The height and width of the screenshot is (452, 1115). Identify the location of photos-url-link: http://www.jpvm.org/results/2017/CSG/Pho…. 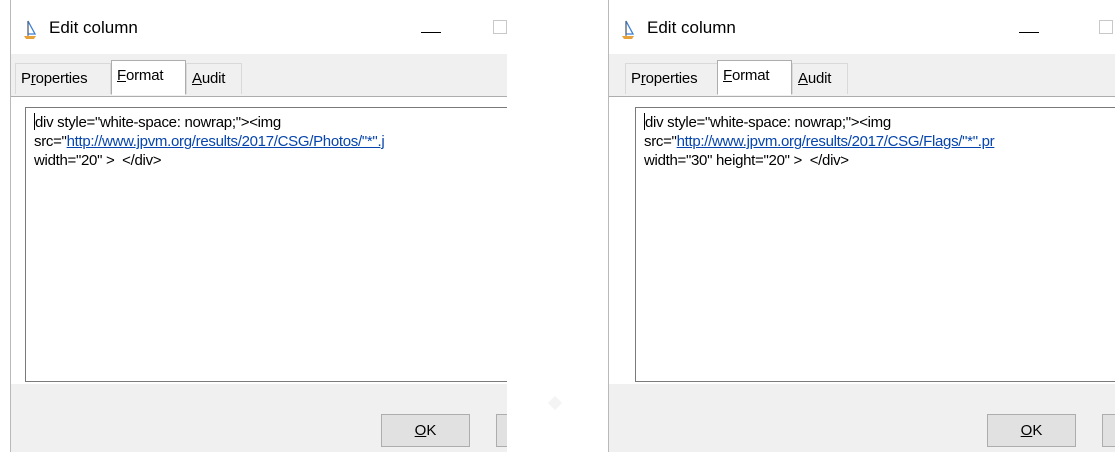
(226, 141).